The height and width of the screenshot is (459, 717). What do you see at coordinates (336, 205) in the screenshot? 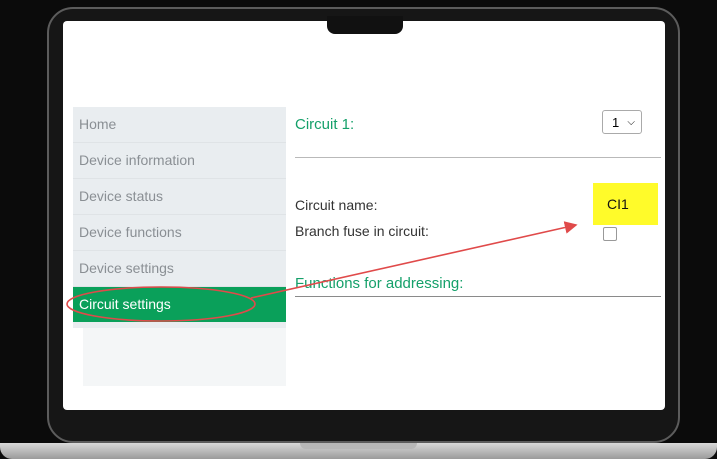
I see `circuit-name-label: Circuit name:` at bounding box center [336, 205].